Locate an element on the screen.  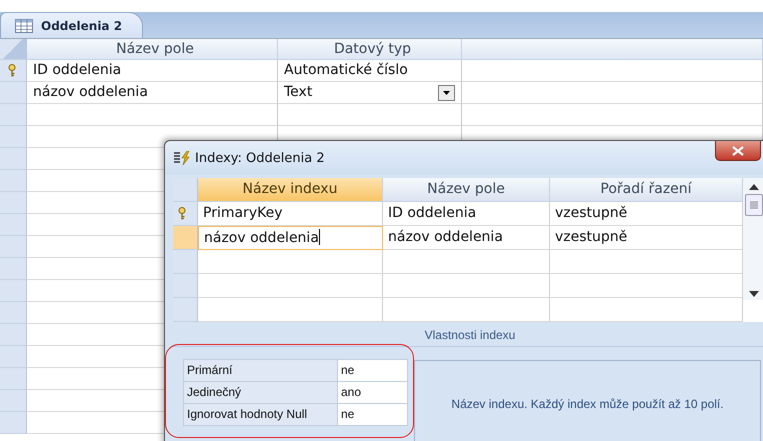
property-field: ano is located at coordinates (372, 392).